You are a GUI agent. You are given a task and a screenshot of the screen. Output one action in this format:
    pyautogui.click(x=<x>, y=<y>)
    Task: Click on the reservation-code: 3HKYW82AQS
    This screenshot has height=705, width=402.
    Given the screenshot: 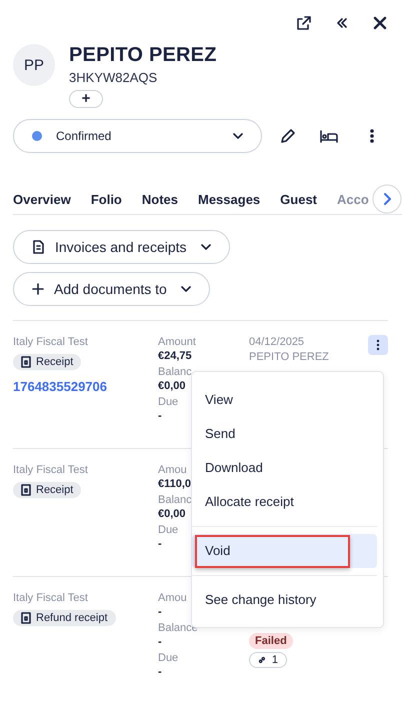 What is the action you would take?
    pyautogui.click(x=113, y=77)
    